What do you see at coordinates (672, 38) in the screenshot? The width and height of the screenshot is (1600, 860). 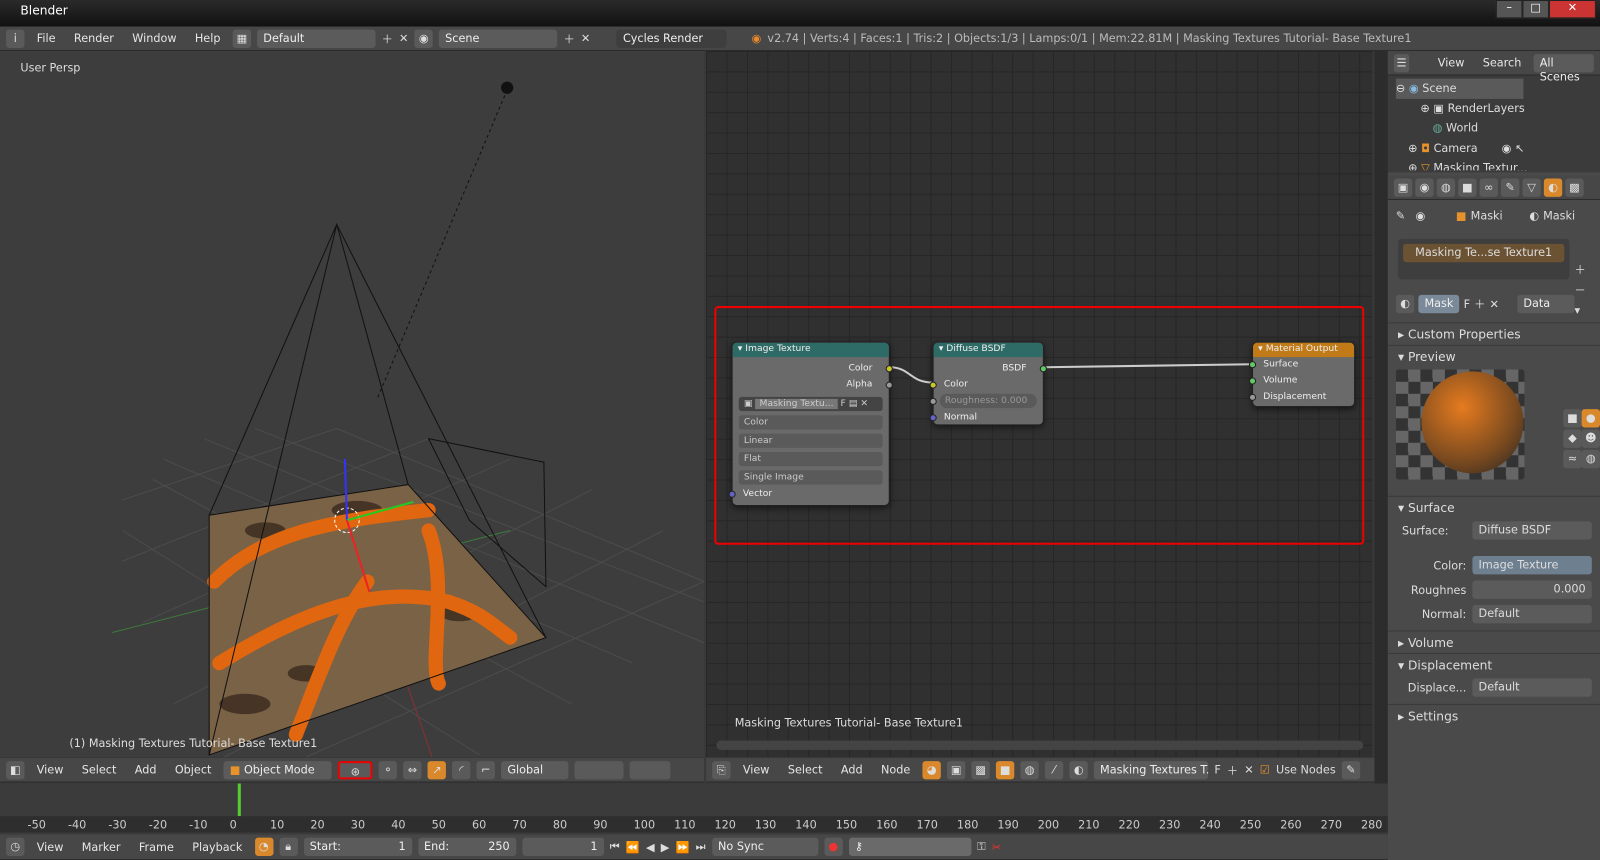 I see `render-engine-select: Cycles Render` at bounding box center [672, 38].